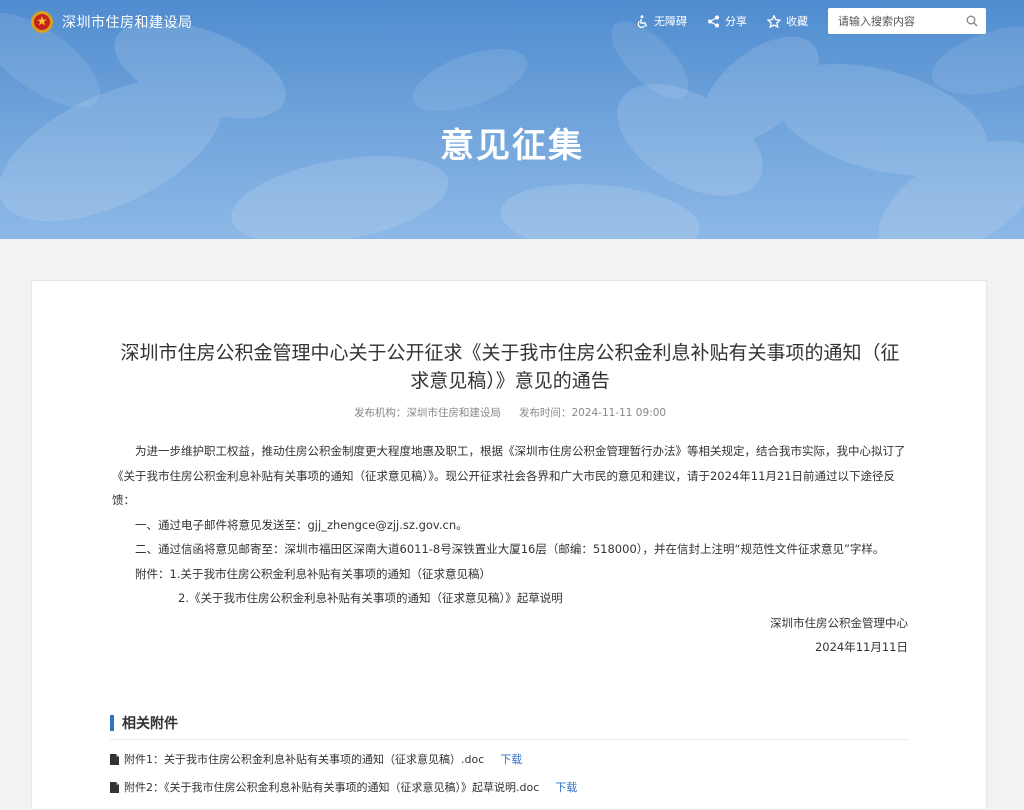  What do you see at coordinates (670, 21) in the screenshot?
I see `accessibility-label: 无障碍` at bounding box center [670, 21].